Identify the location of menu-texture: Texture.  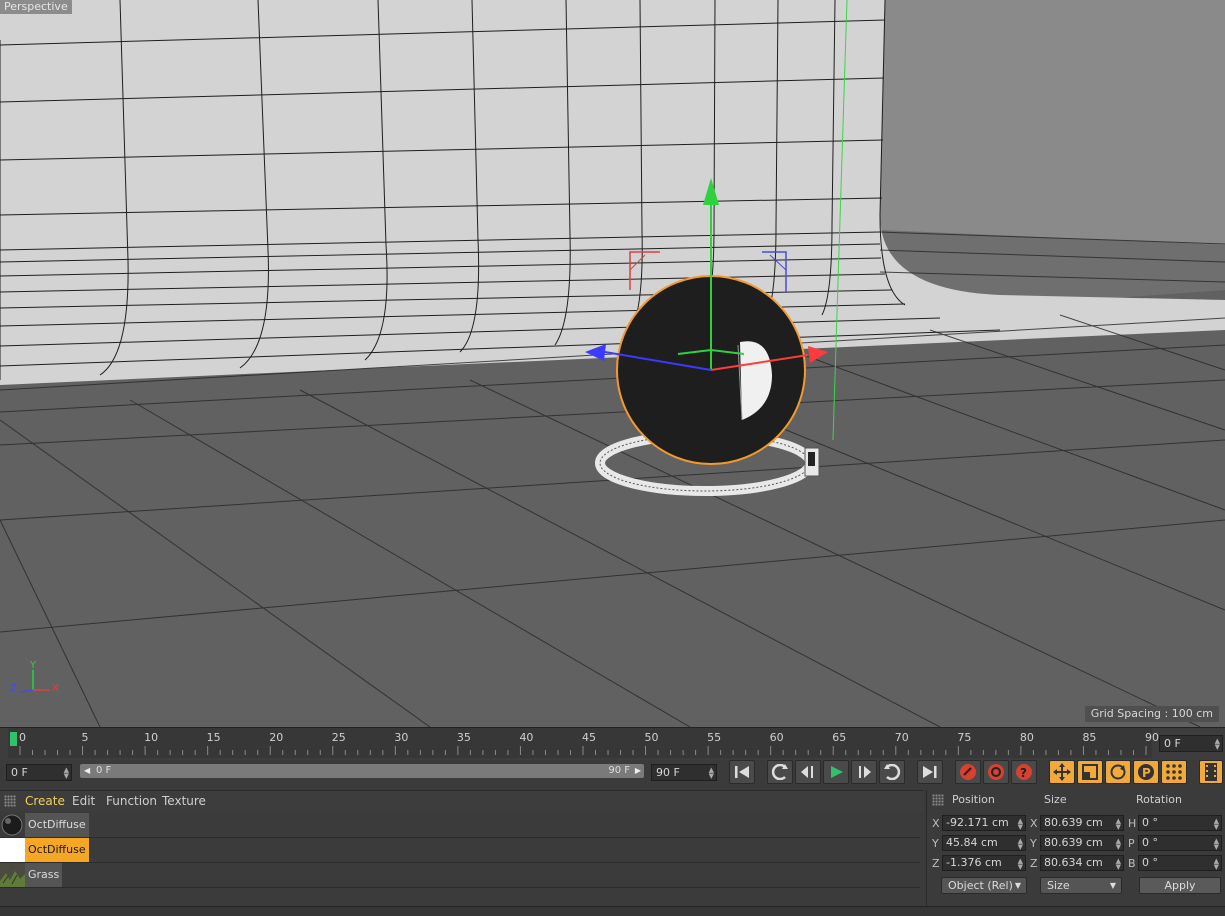
(184, 801).